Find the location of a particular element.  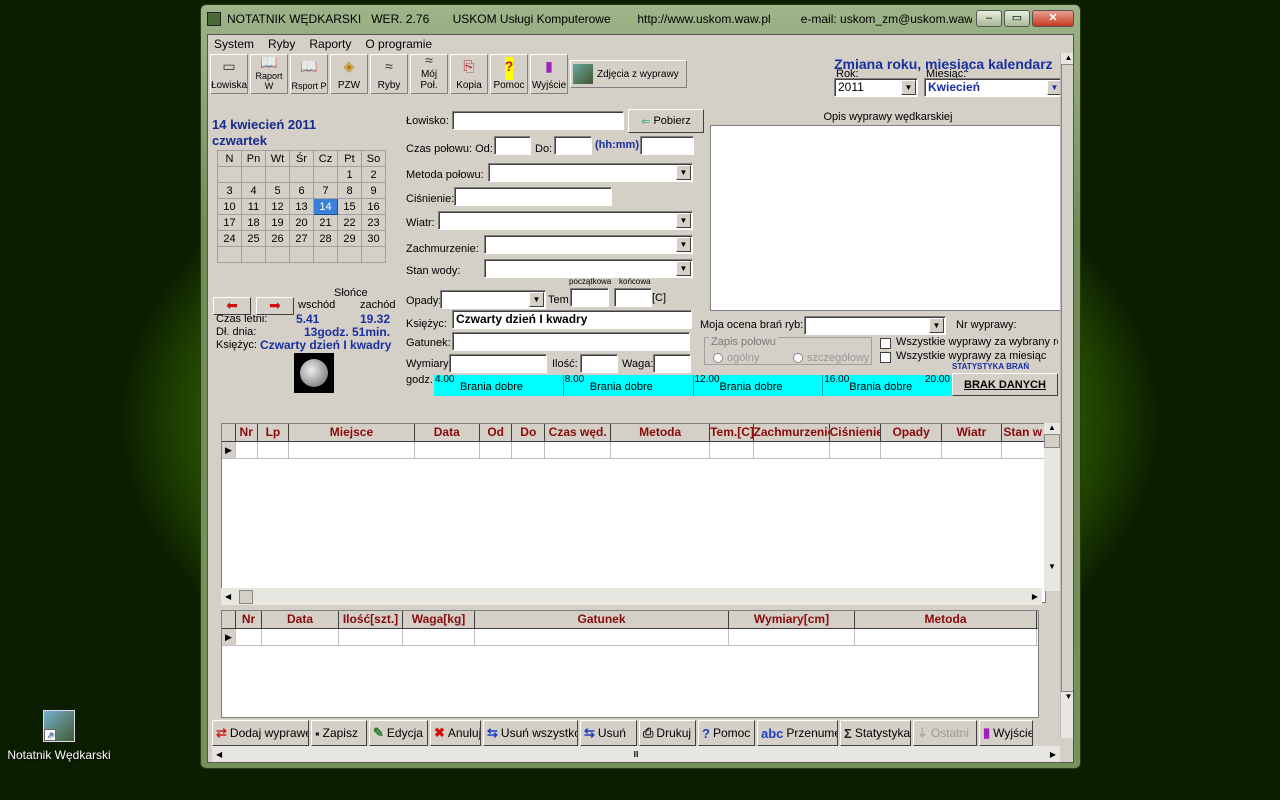

bottom-usuń-button: ⇆ Usuń is located at coordinates (608, 733).